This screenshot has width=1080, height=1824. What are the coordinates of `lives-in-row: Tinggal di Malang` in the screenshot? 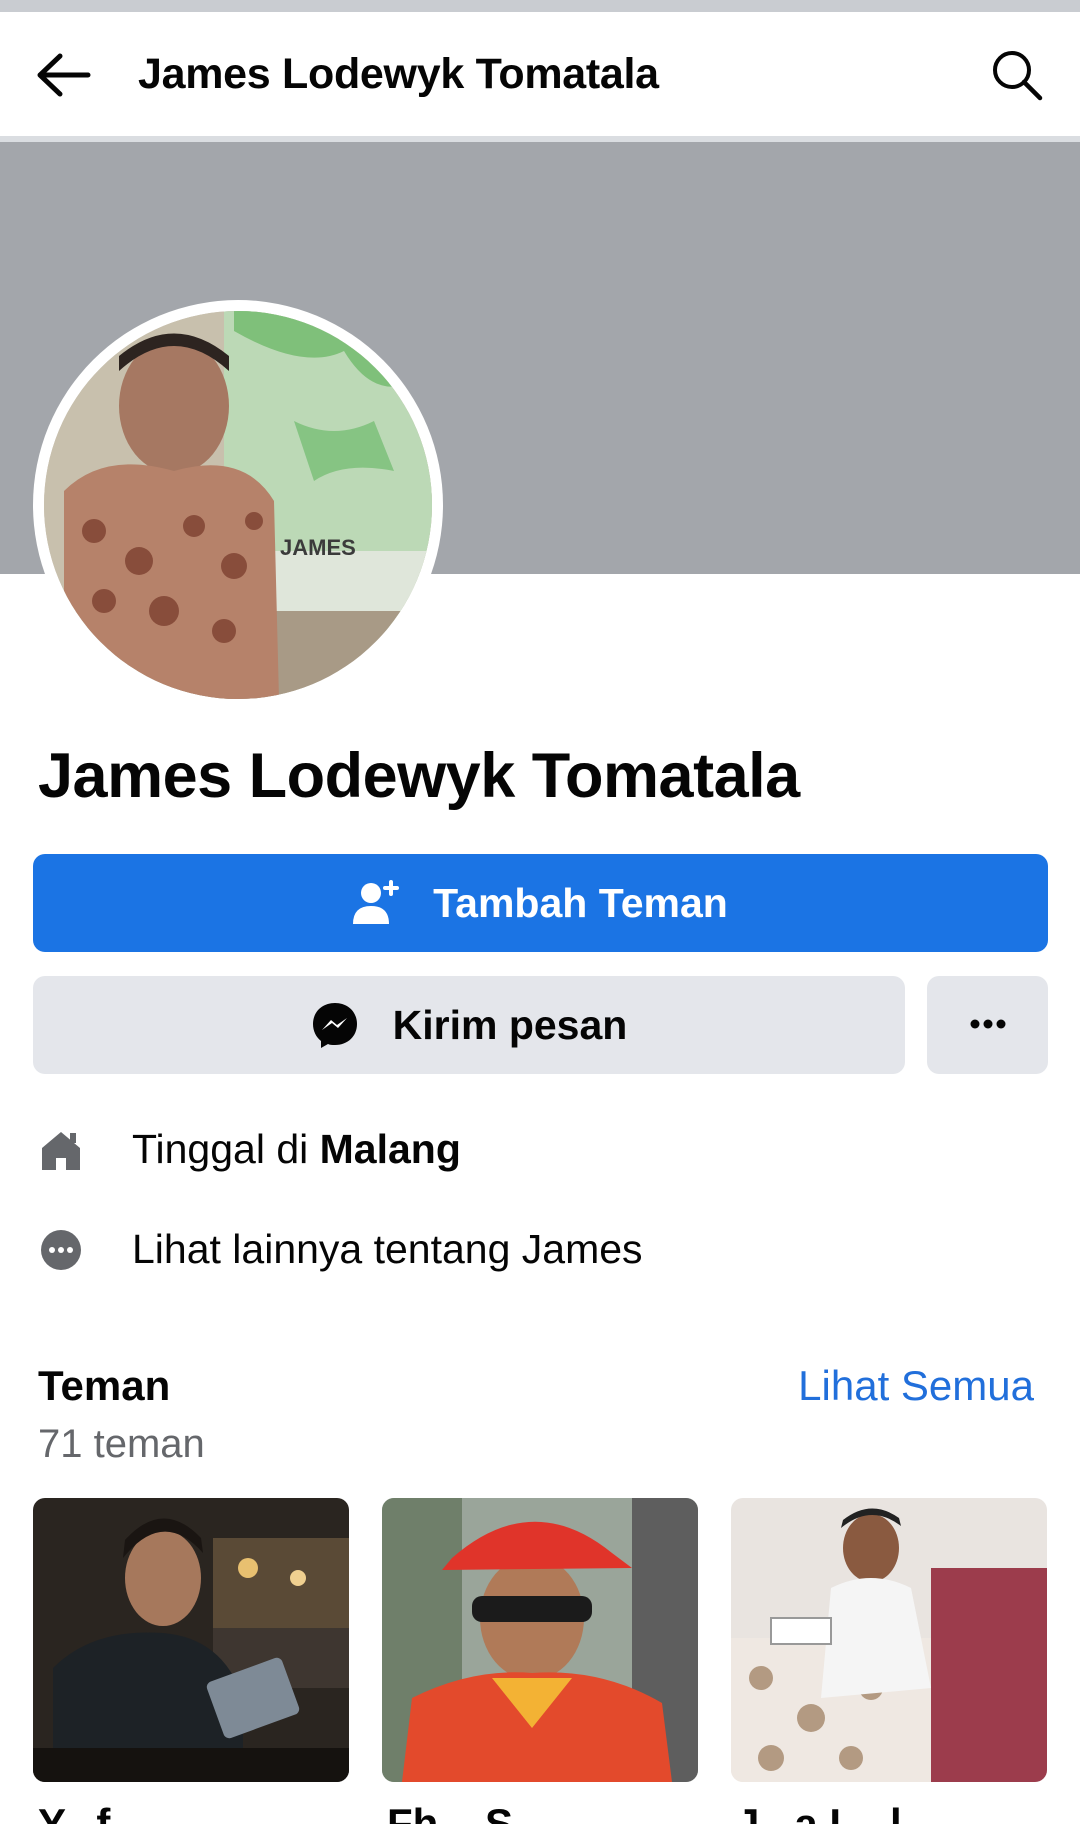 It's located at (249, 1149).